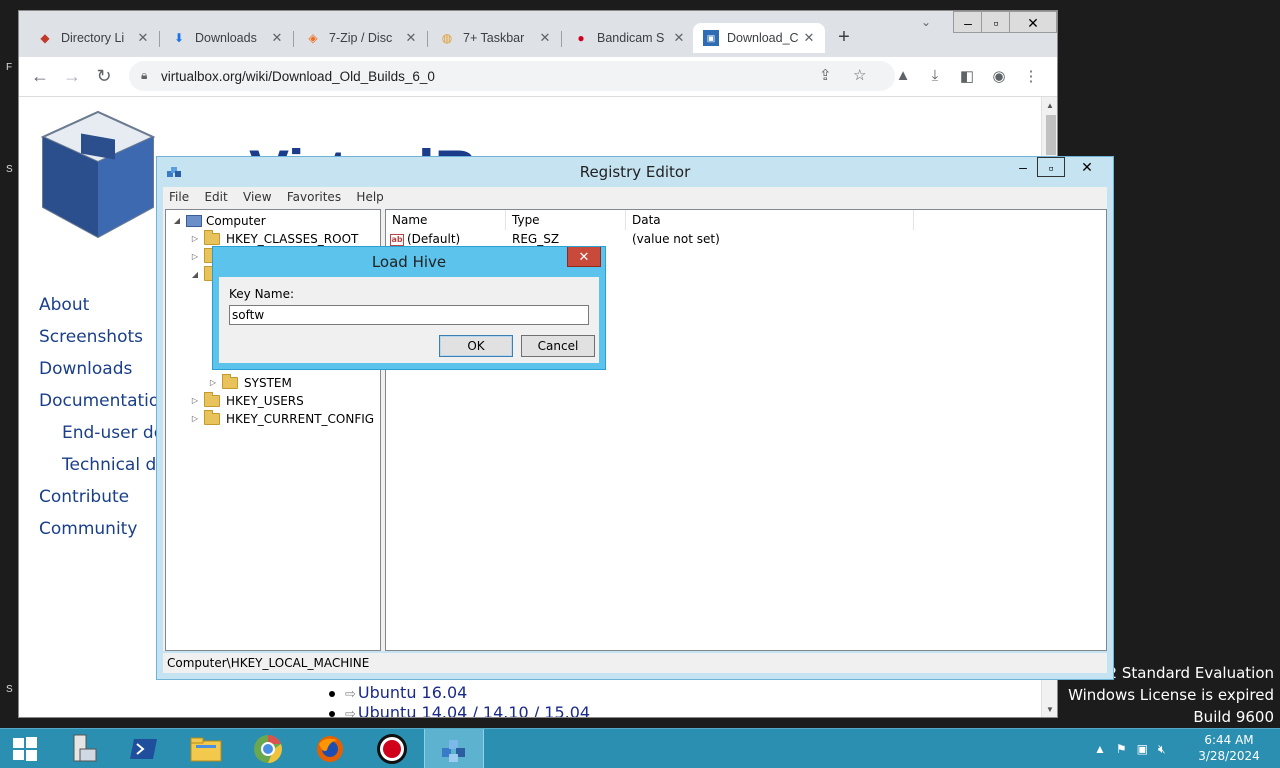  I want to click on clock-time: 6:44 AM, so click(1229, 740).